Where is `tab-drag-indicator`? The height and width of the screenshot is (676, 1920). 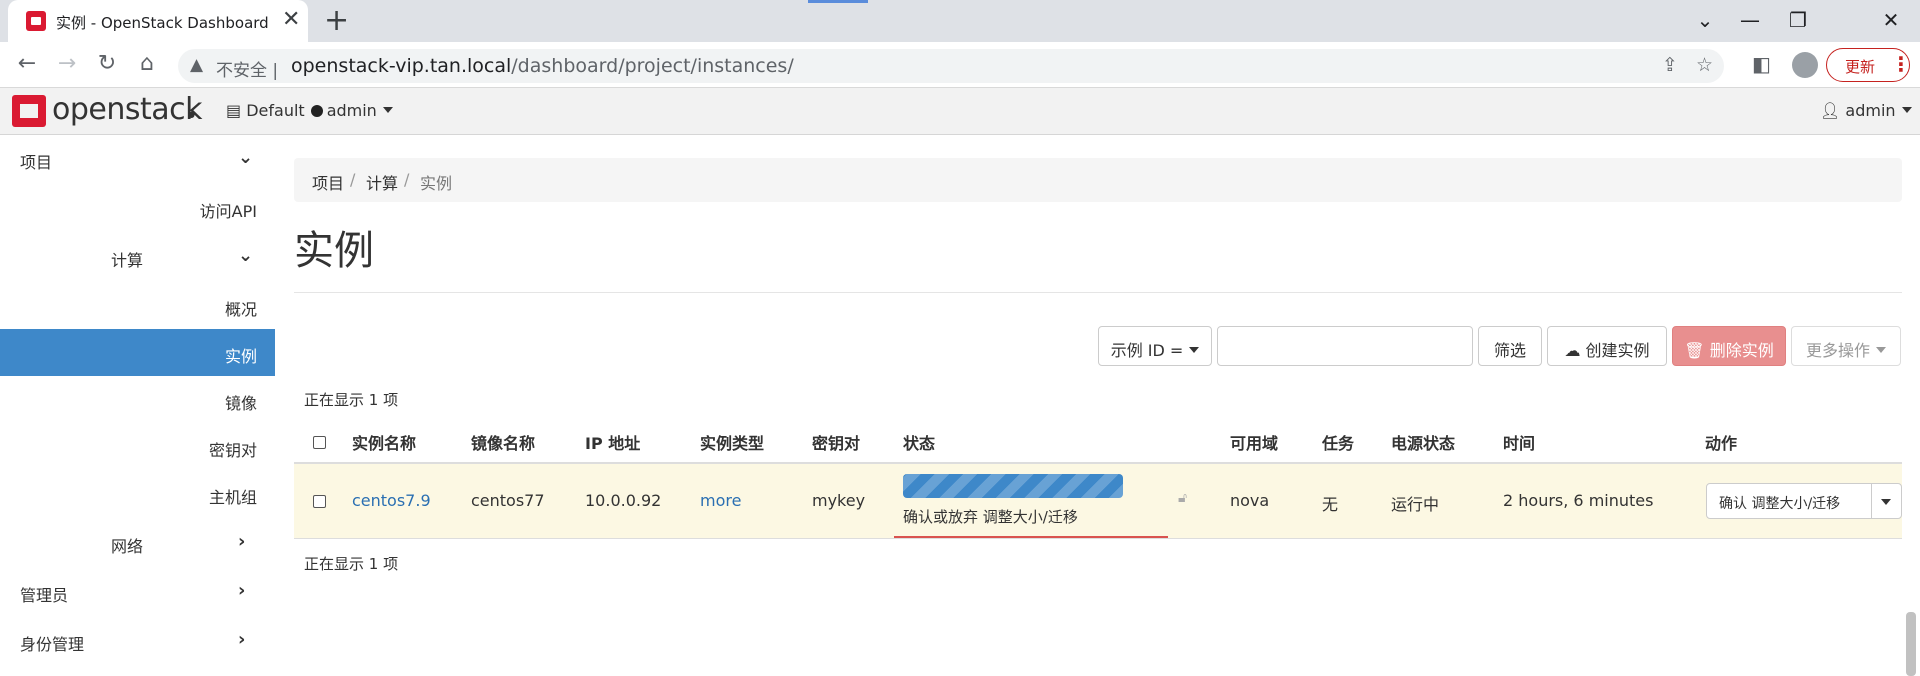 tab-drag-indicator is located at coordinates (838, 1).